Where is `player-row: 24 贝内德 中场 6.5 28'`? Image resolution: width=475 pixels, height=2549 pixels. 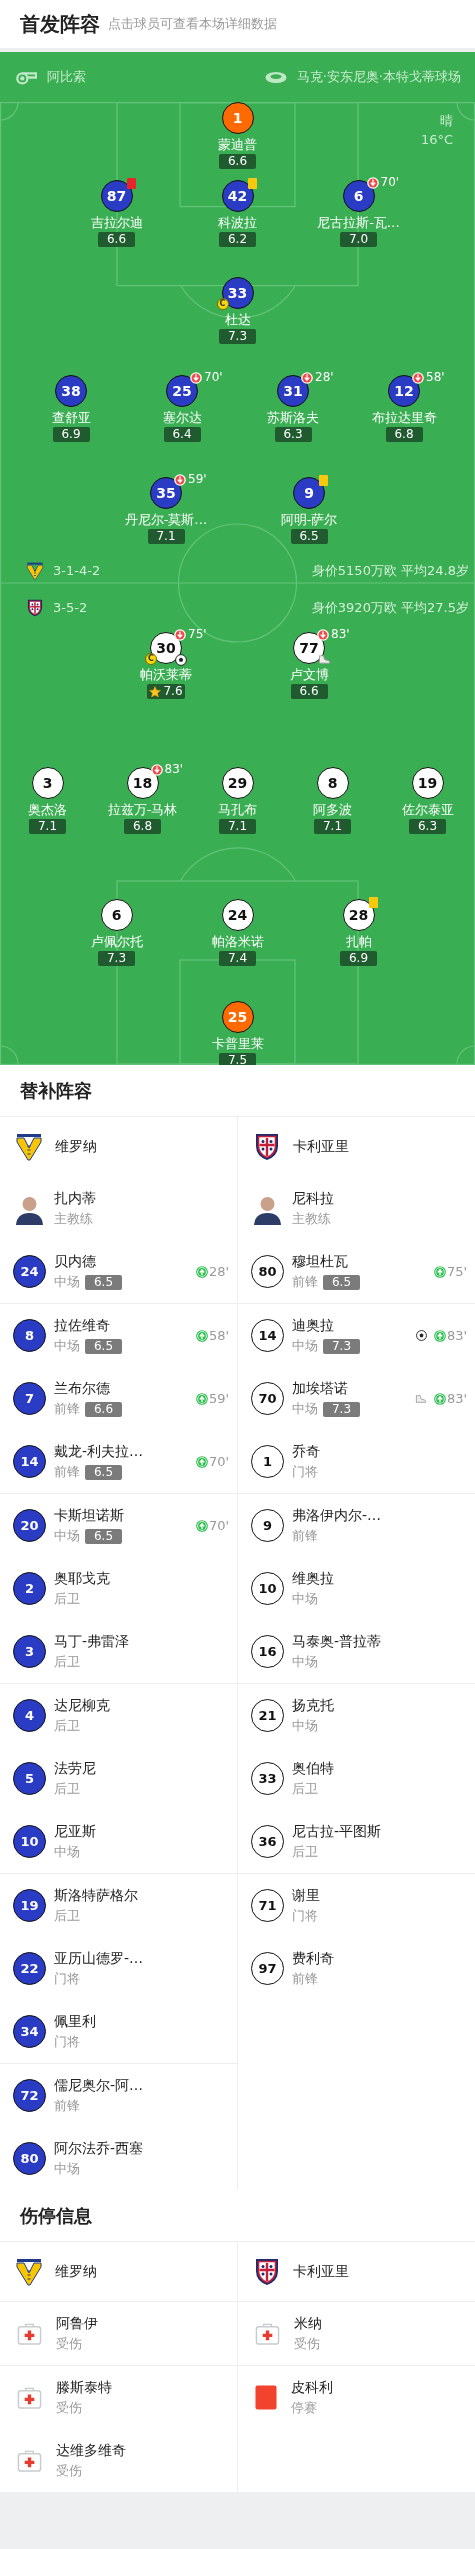
player-row: 24 贝内德 中场 6.5 28' is located at coordinates (118, 1271).